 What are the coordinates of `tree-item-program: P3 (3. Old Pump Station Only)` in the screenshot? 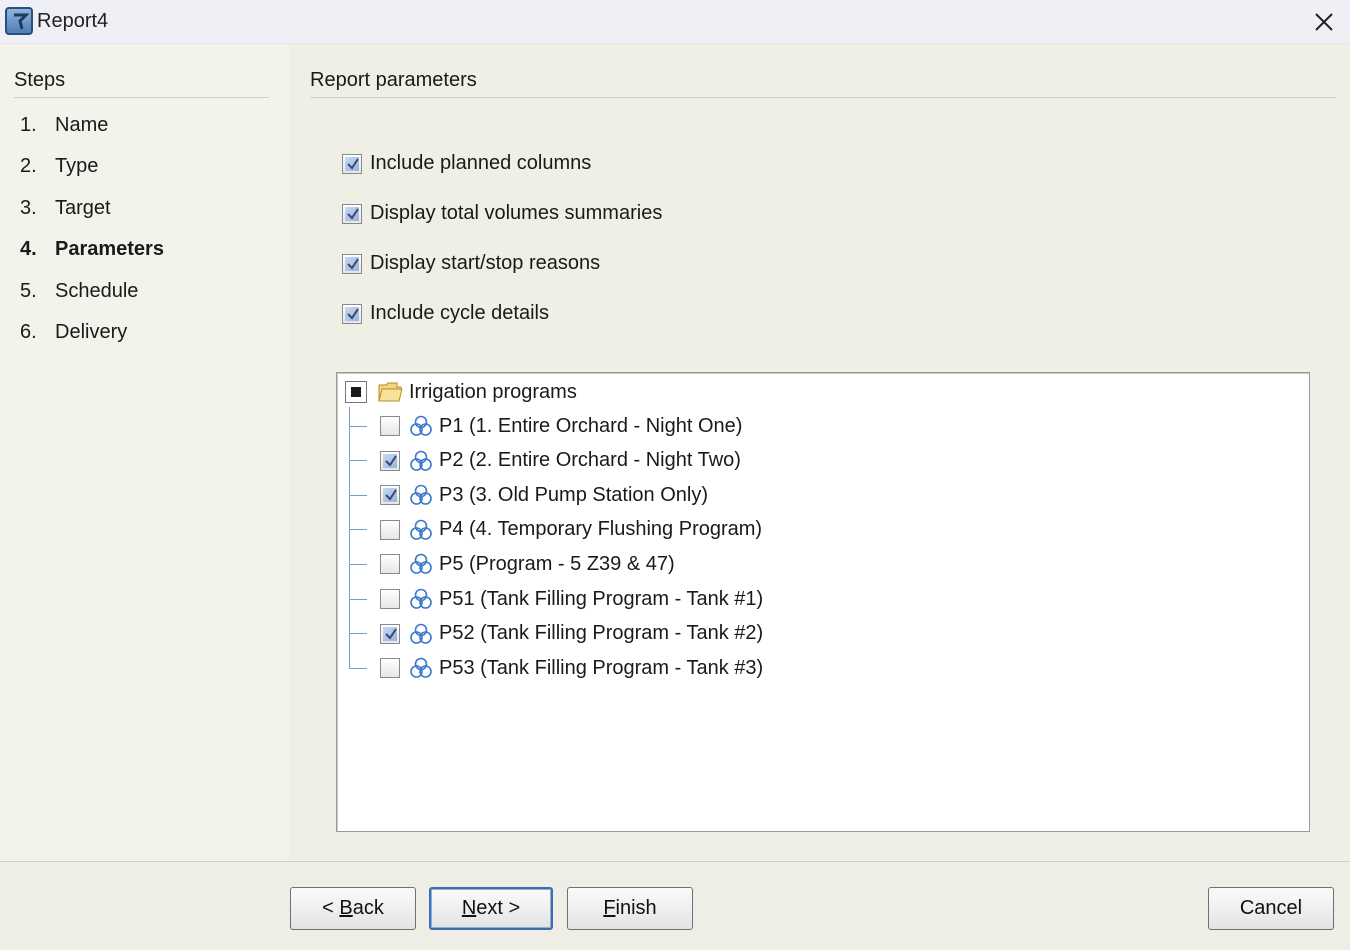 It's located at (528, 495).